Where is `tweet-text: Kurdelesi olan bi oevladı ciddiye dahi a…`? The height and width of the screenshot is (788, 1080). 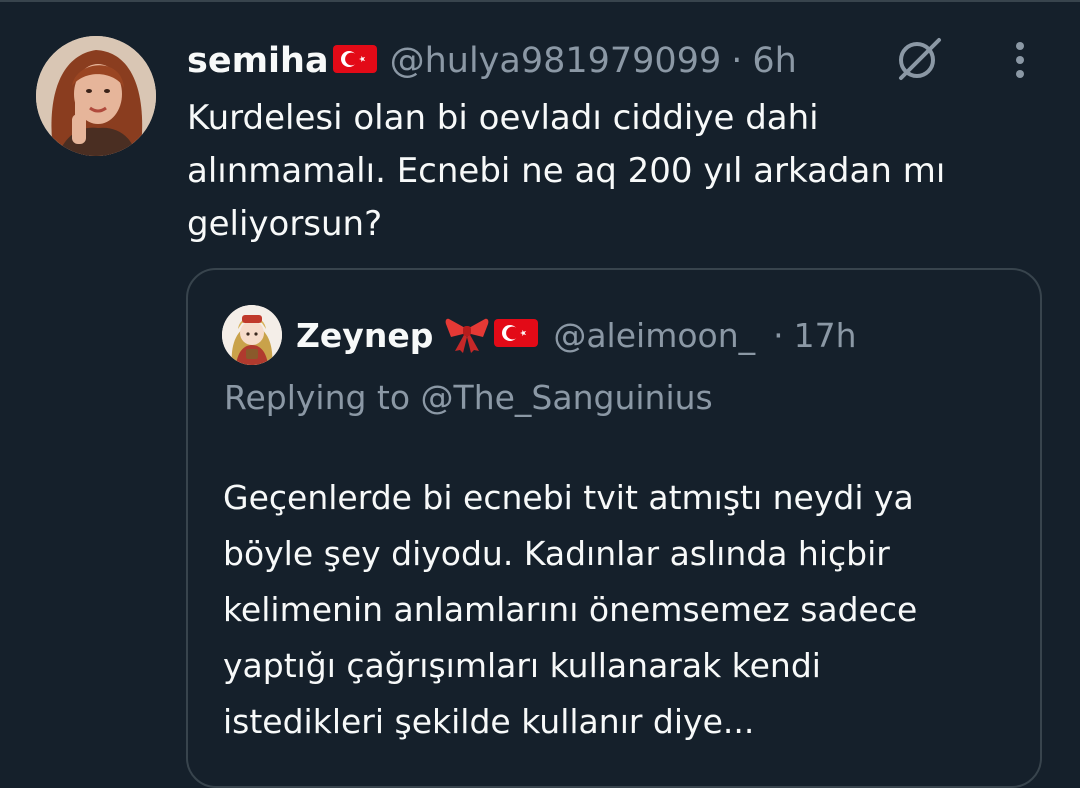
tweet-text: Kurdelesi olan bi oevladı ciddiye dahi a… is located at coordinates (566, 171).